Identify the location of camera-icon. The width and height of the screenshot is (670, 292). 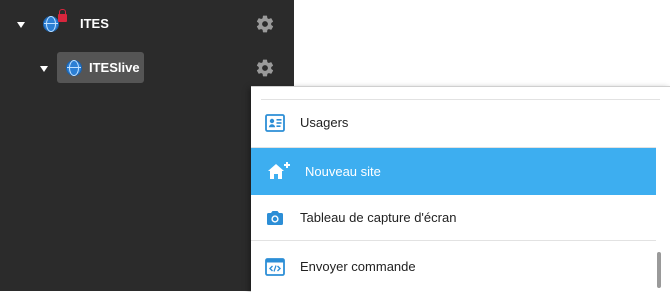
(275, 218).